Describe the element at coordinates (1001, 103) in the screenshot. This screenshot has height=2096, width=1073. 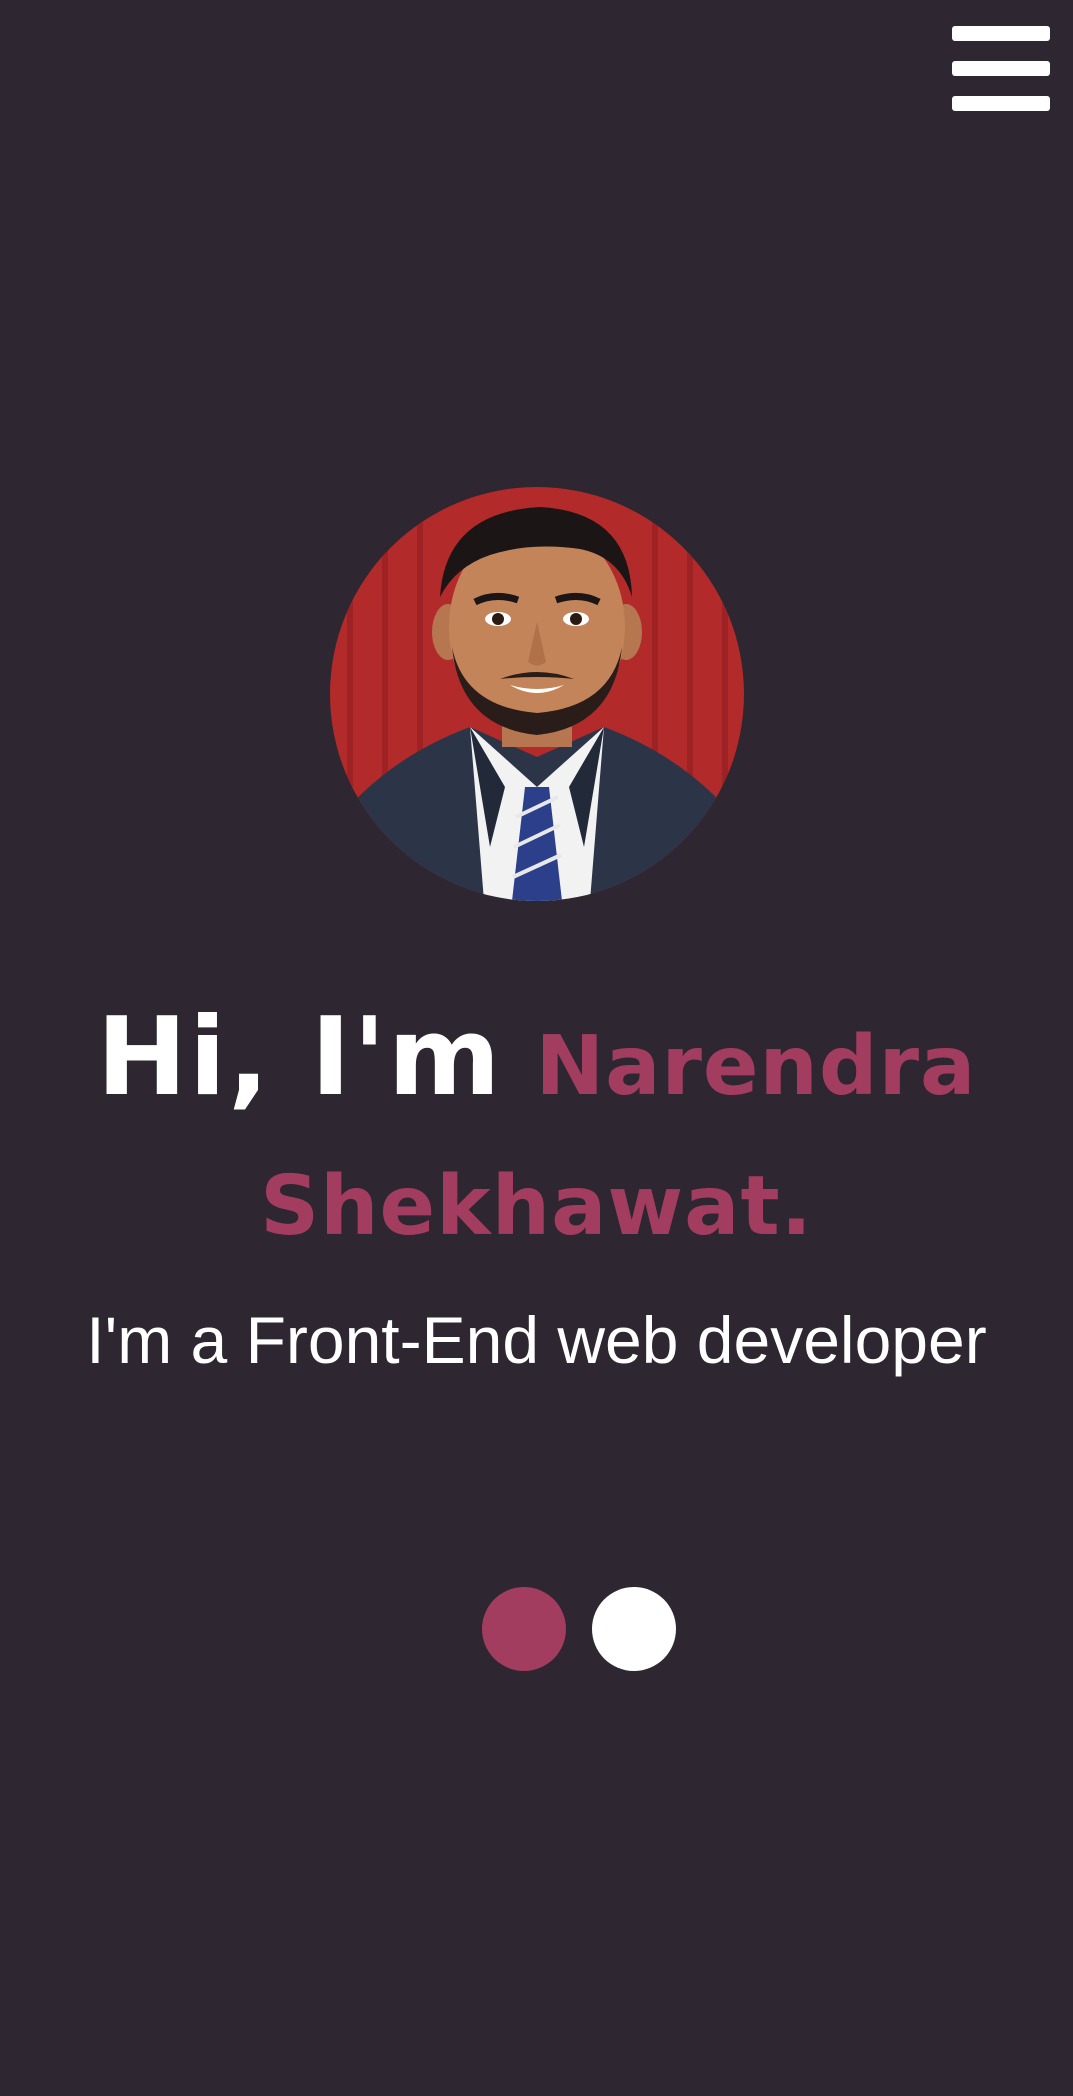
I see `menu-bar-bottom` at that location.